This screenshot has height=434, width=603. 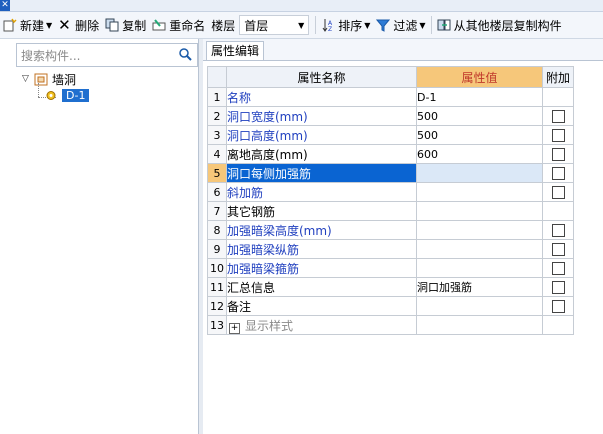 I want to click on property-name-label: 显示样式, so click(x=269, y=325).